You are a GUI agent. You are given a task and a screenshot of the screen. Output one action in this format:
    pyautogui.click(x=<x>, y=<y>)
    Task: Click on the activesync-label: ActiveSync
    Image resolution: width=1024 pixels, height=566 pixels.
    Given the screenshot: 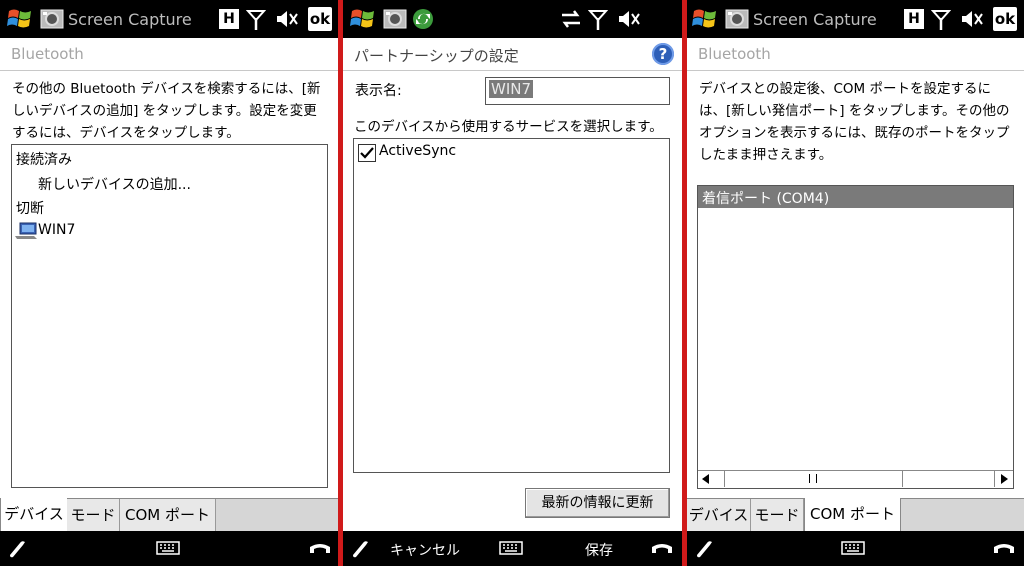 What is the action you would take?
    pyautogui.click(x=417, y=151)
    